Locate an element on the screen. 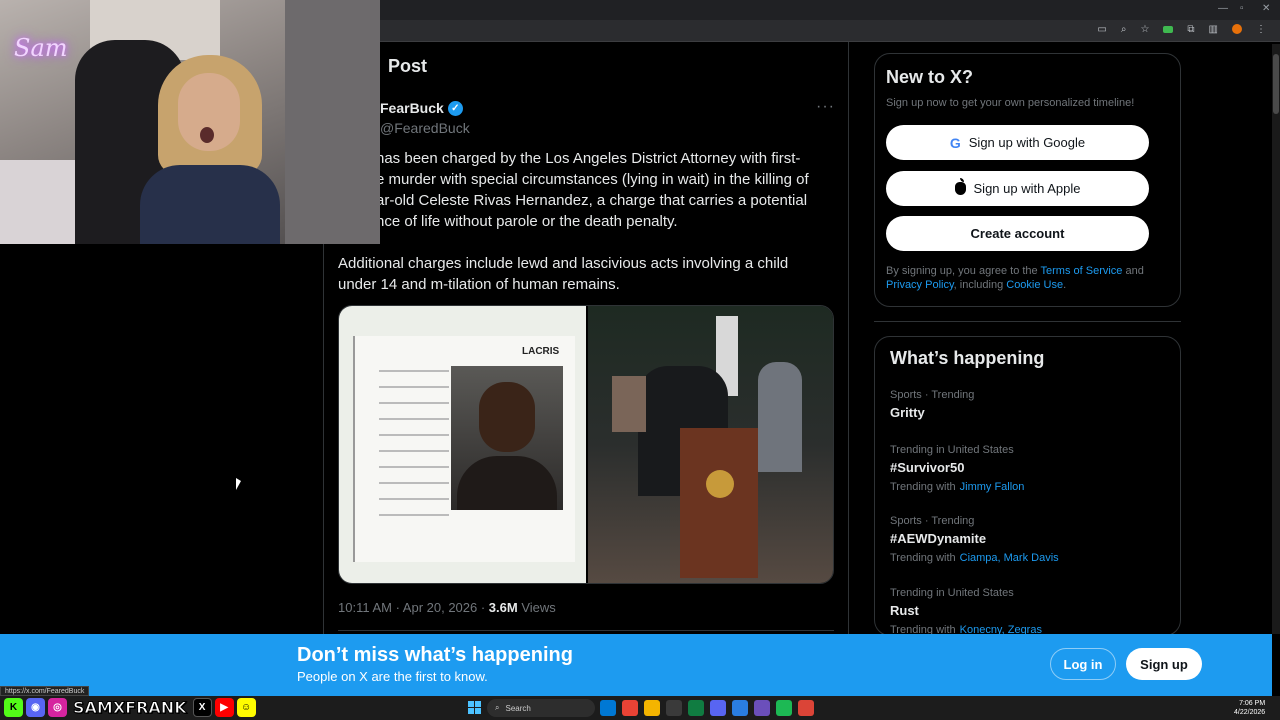 This screenshot has height=720, width=1280. more-options-icon: ··· is located at coordinates (825, 107).